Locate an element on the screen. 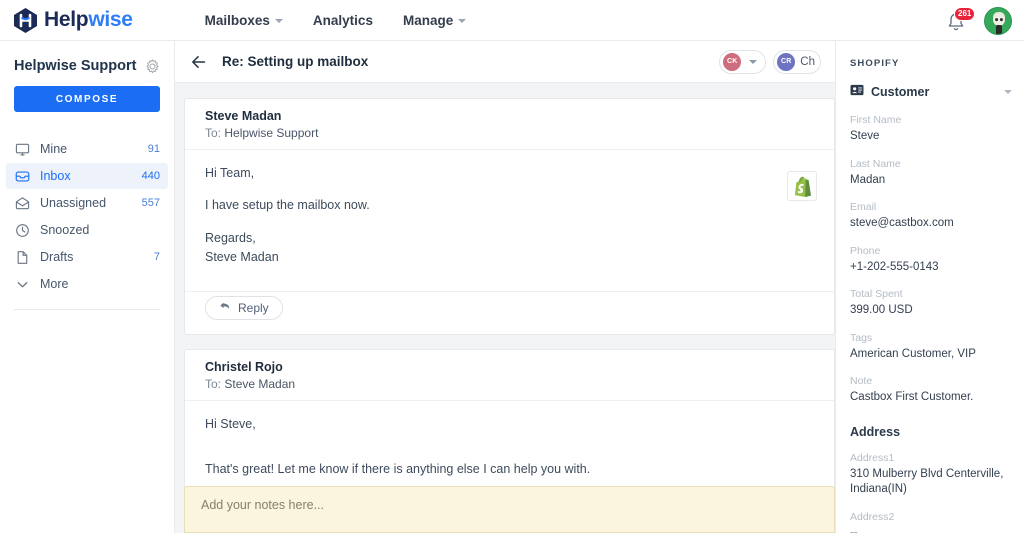 This screenshot has height=533, width=1024. message-recipient: To: Helpwise Support is located at coordinates (509, 133).